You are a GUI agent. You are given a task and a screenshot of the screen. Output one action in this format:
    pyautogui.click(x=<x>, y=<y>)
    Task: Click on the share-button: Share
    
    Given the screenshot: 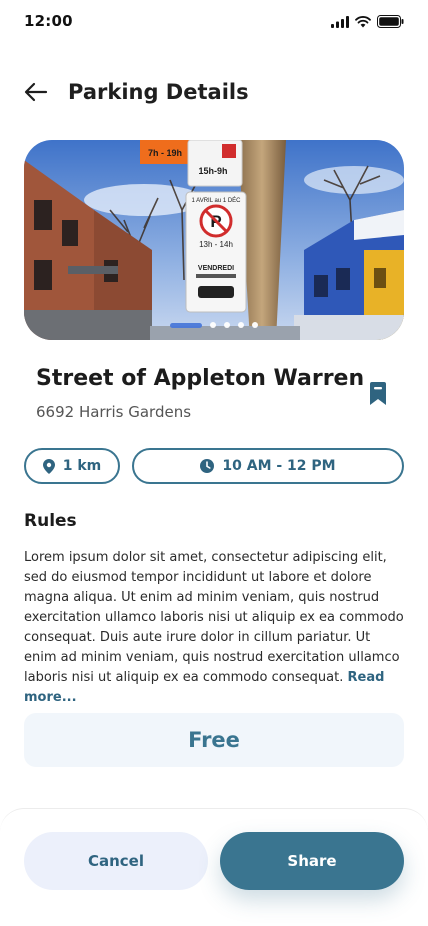 What is the action you would take?
    pyautogui.click(x=312, y=861)
    